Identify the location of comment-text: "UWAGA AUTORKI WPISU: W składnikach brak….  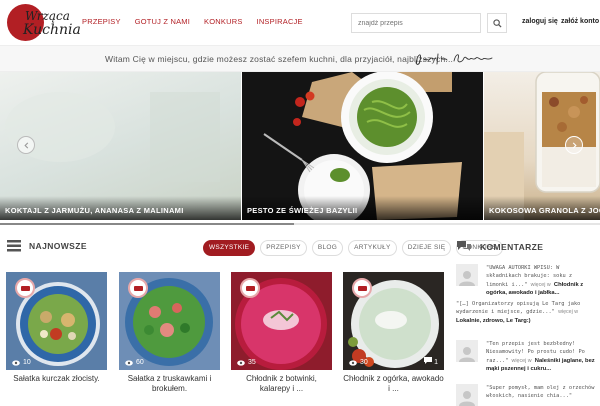
(541, 280).